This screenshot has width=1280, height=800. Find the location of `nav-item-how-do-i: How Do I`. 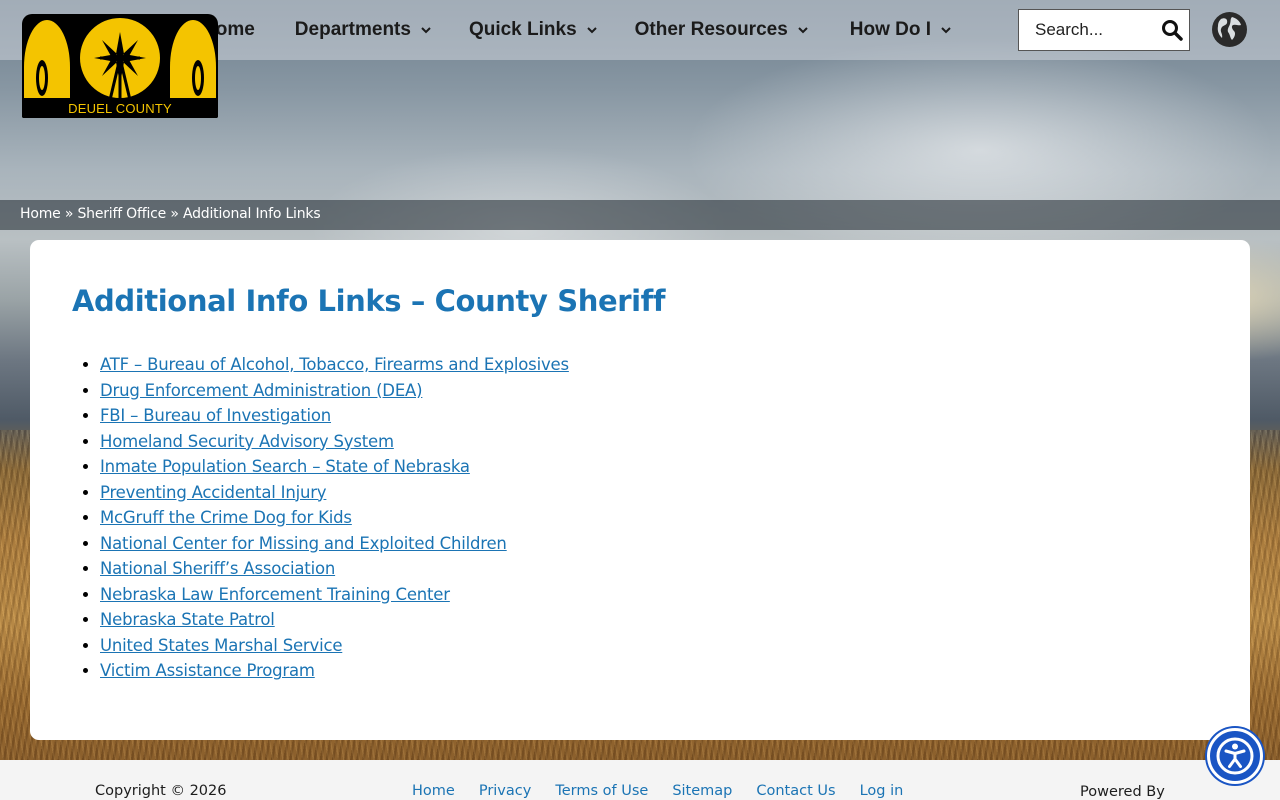

nav-item-how-do-i: How Do I is located at coordinates (900, 30).